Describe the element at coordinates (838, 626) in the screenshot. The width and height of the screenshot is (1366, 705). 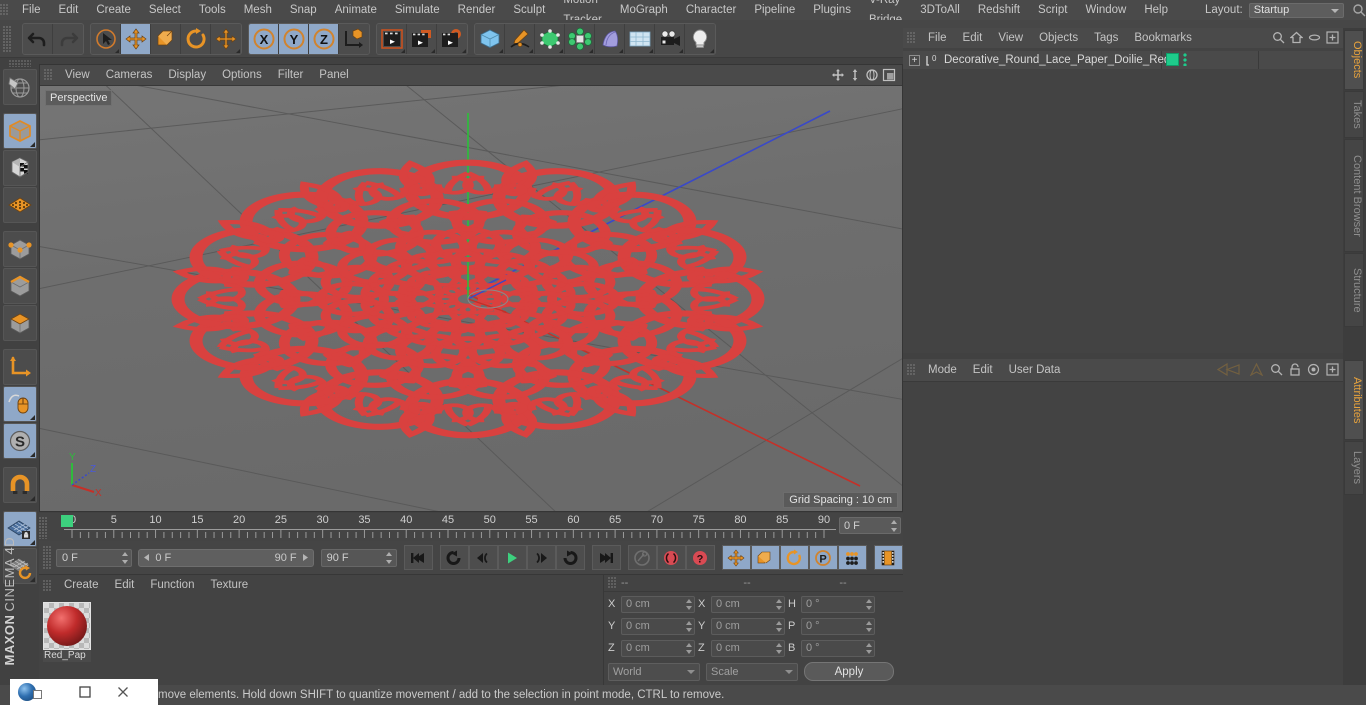
I see `rotation-field-p: 0 °` at that location.